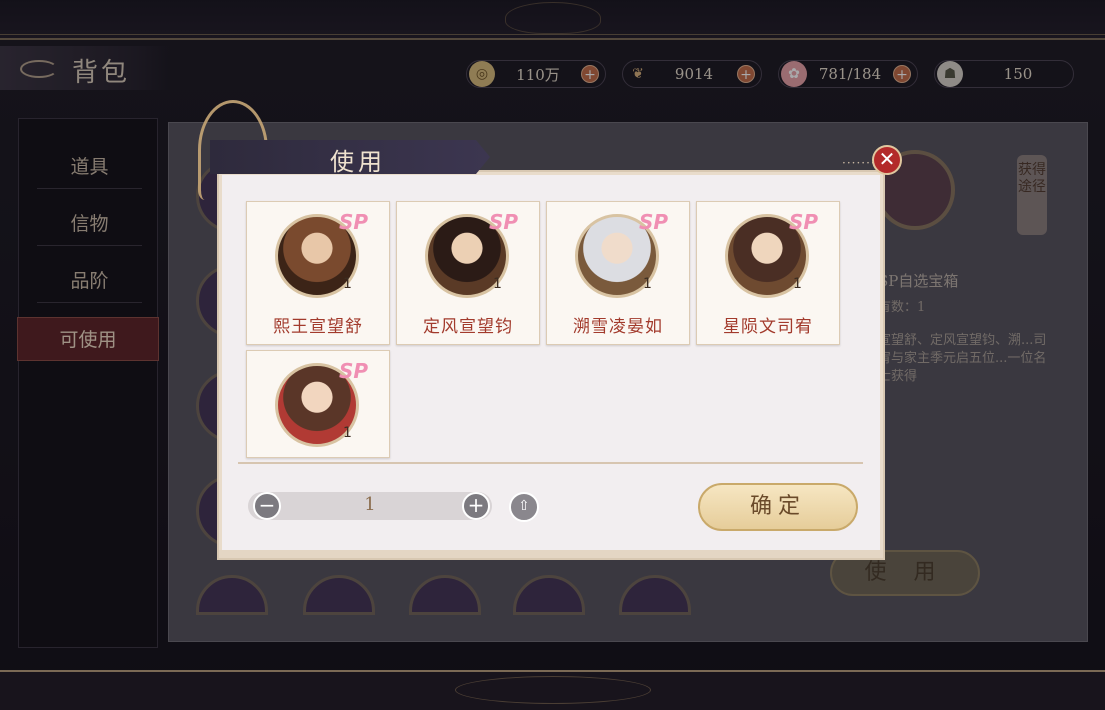 This screenshot has width=1105, height=710. I want to click on max-quantity-icon: ⇧, so click(524, 507).